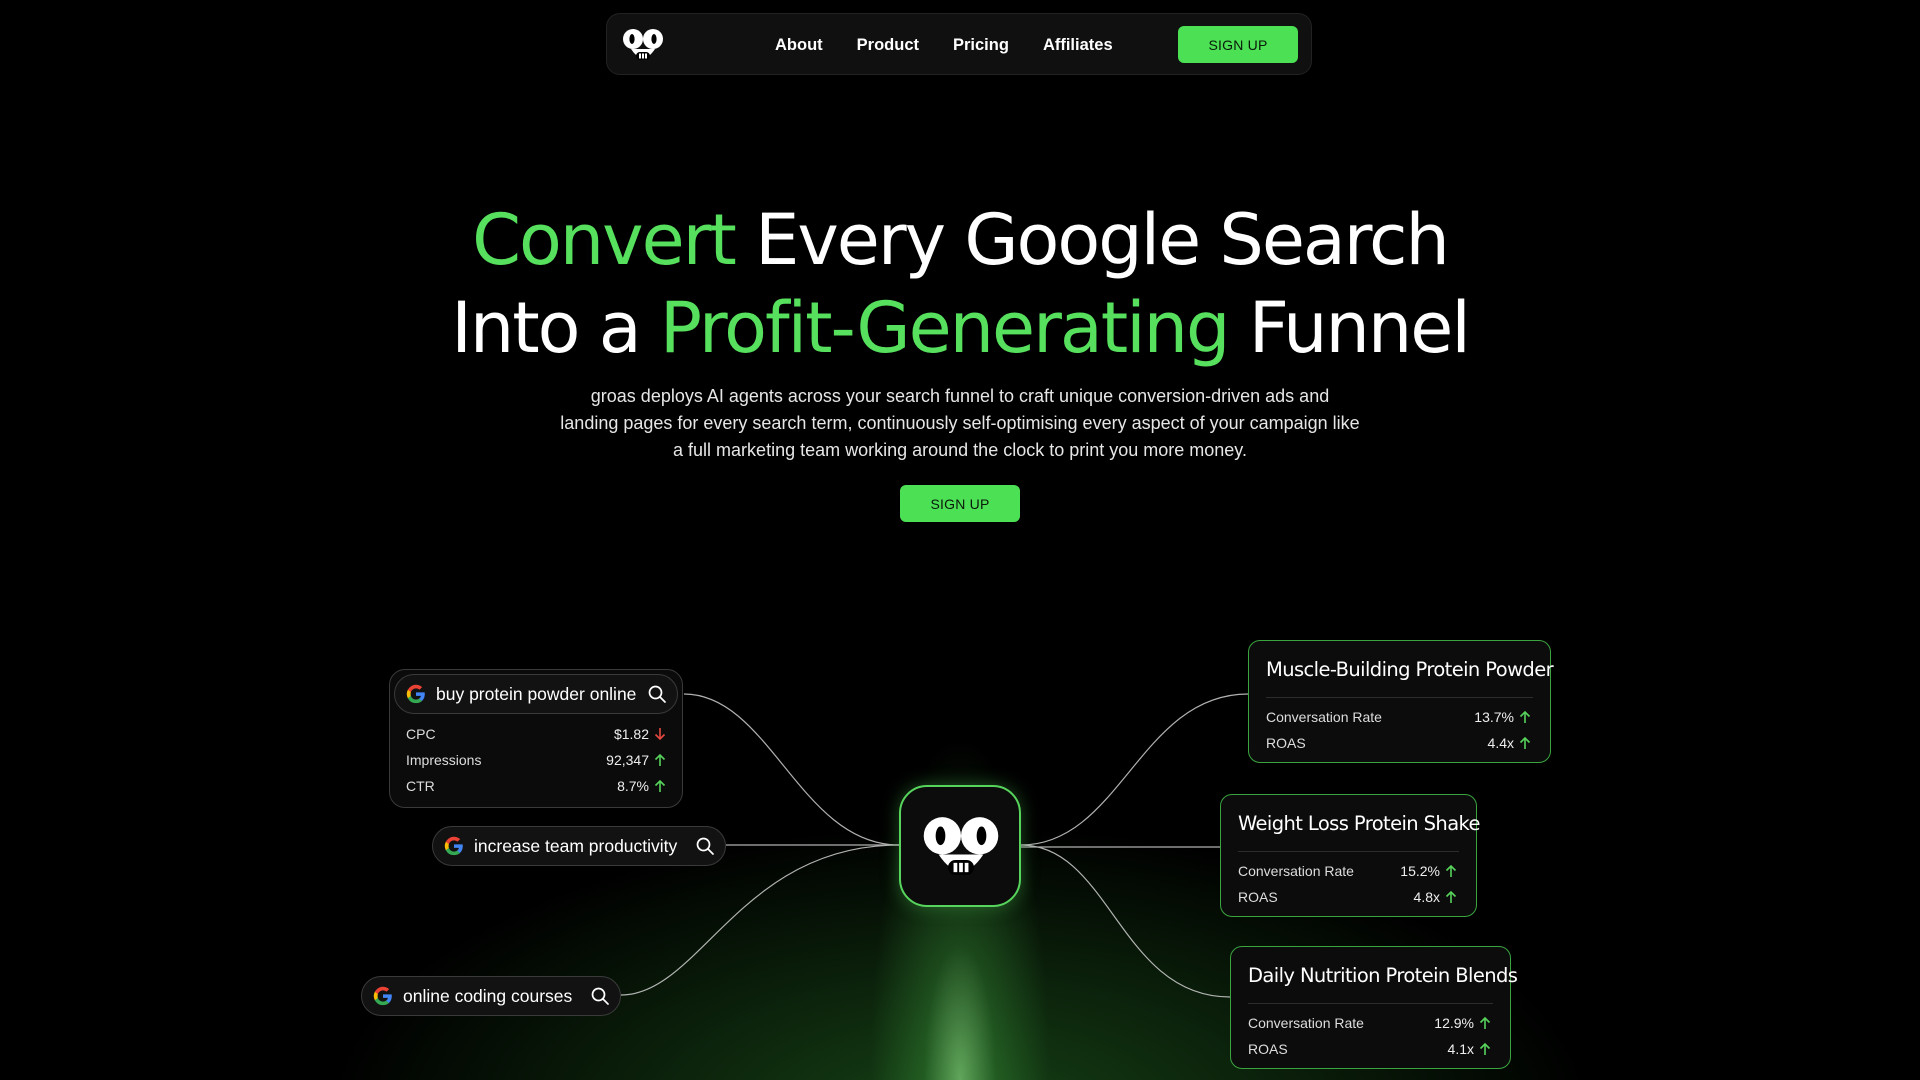 This screenshot has height=1080, width=1920. What do you see at coordinates (488, 995) in the screenshot?
I see `search-query-text: online coding courses` at bounding box center [488, 995].